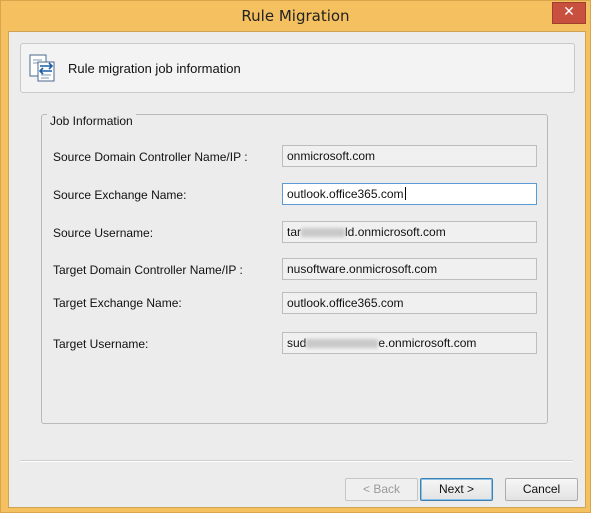  What do you see at coordinates (154, 68) in the screenshot?
I see `header-title: Rule migration job information` at bounding box center [154, 68].